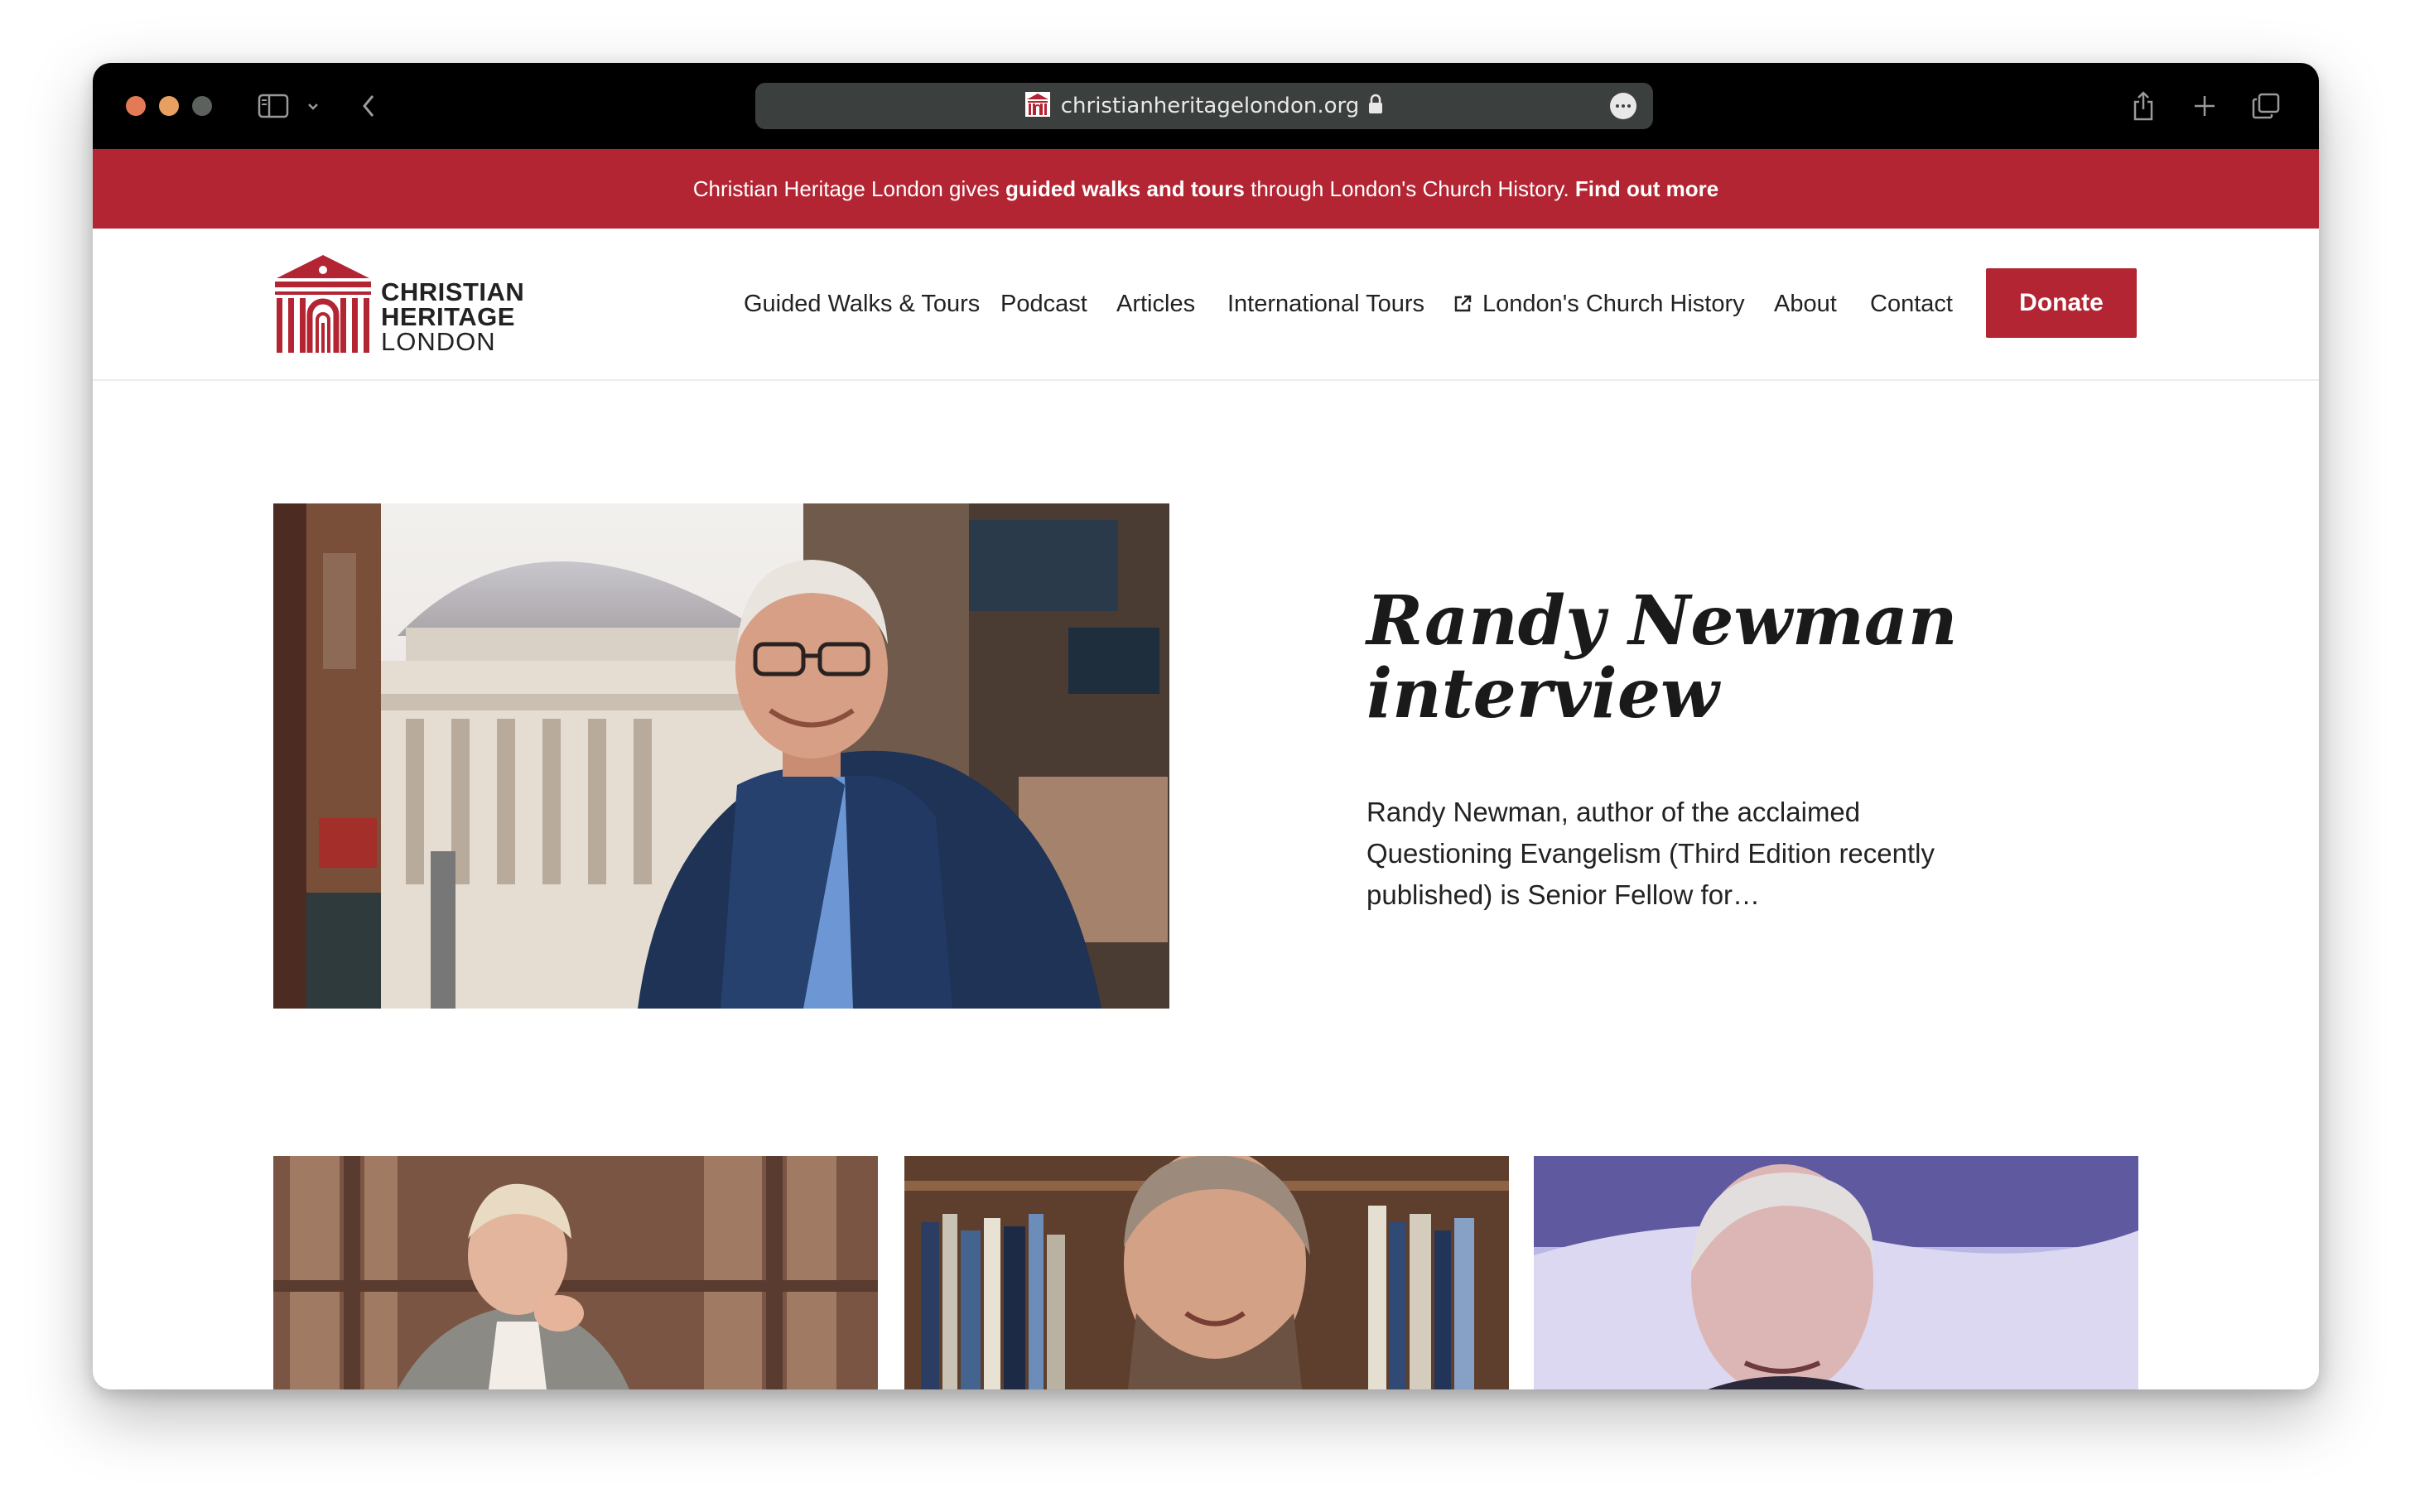 Image resolution: width=2410 pixels, height=1512 pixels. Describe the element at coordinates (323, 304) in the screenshot. I see `church-logo-icon` at that location.